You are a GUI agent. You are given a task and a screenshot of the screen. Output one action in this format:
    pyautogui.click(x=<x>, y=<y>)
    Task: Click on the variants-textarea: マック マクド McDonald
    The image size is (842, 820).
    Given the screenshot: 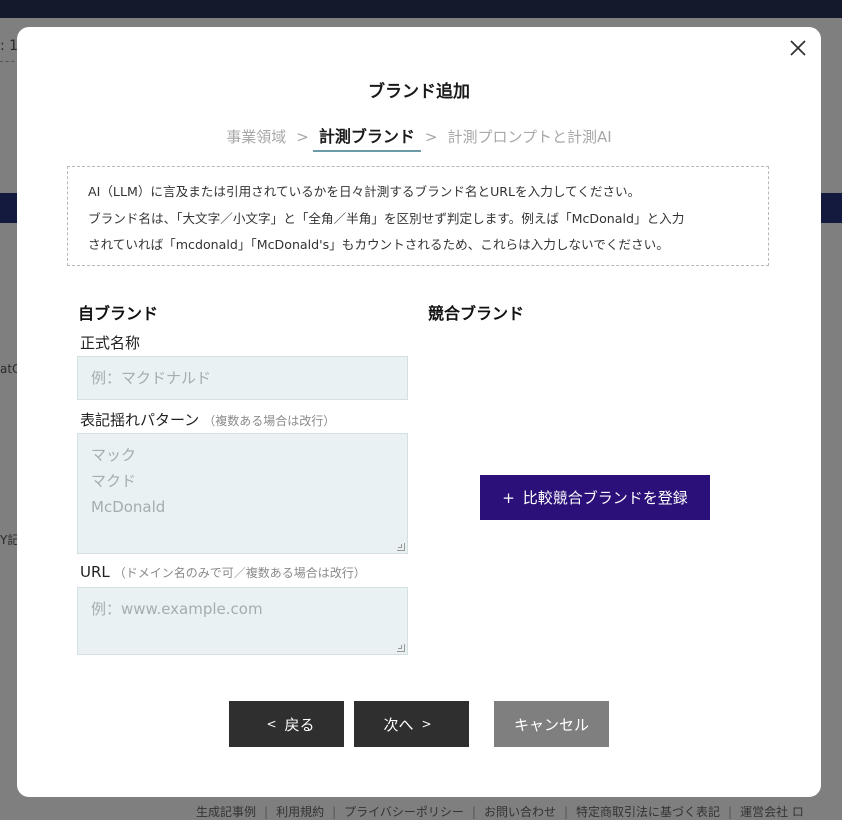 What is the action you would take?
    pyautogui.click(x=242, y=493)
    